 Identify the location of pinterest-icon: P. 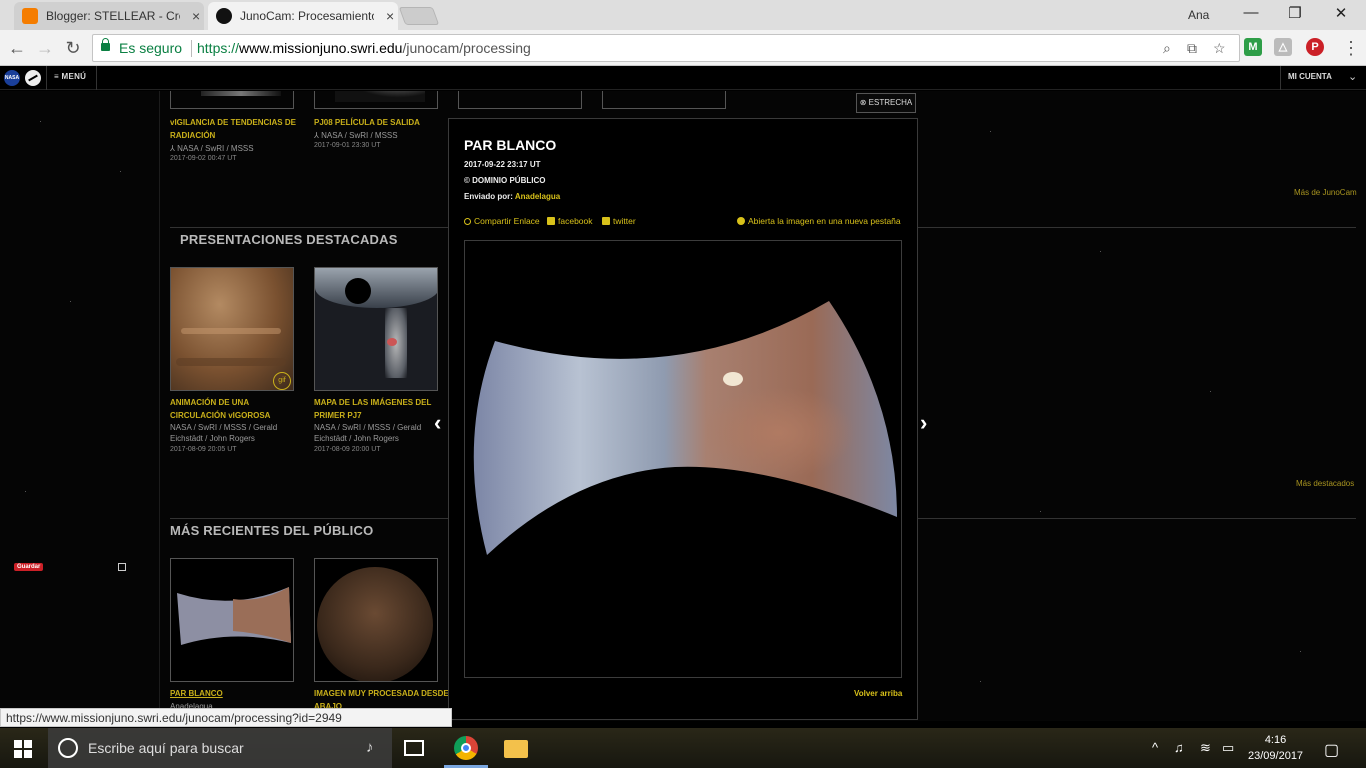
(1315, 47).